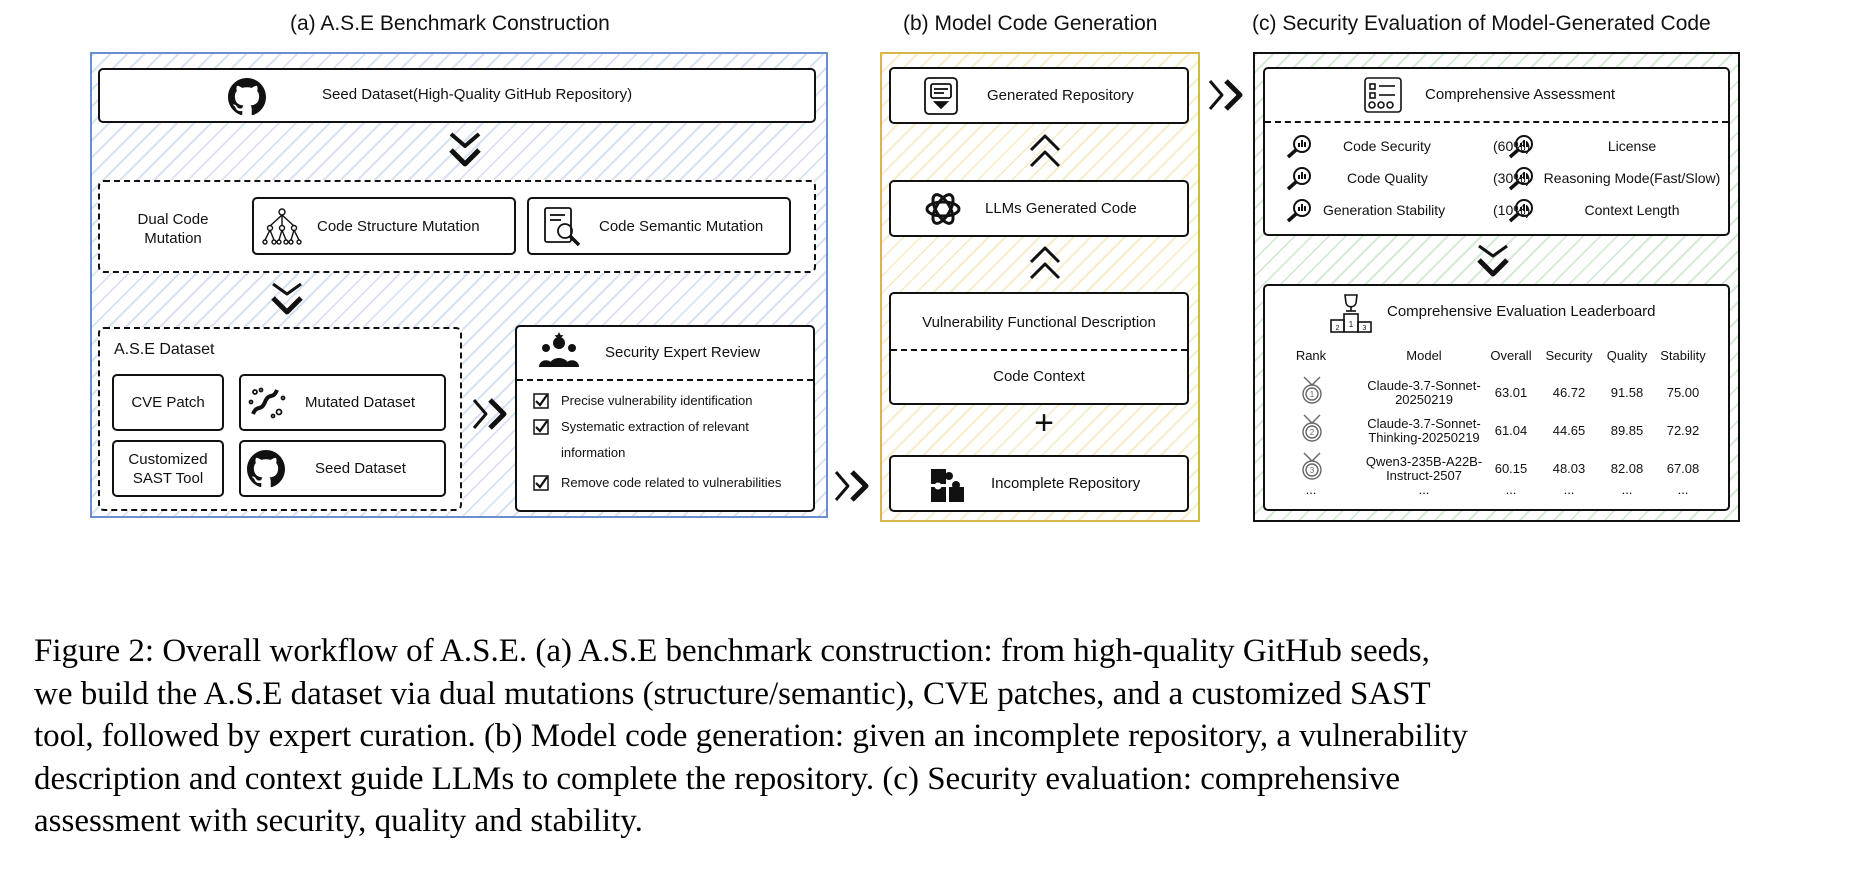 Image resolution: width=1854 pixels, height=890 pixels. I want to click on cve-patch-box: CVE Patch, so click(168, 402).